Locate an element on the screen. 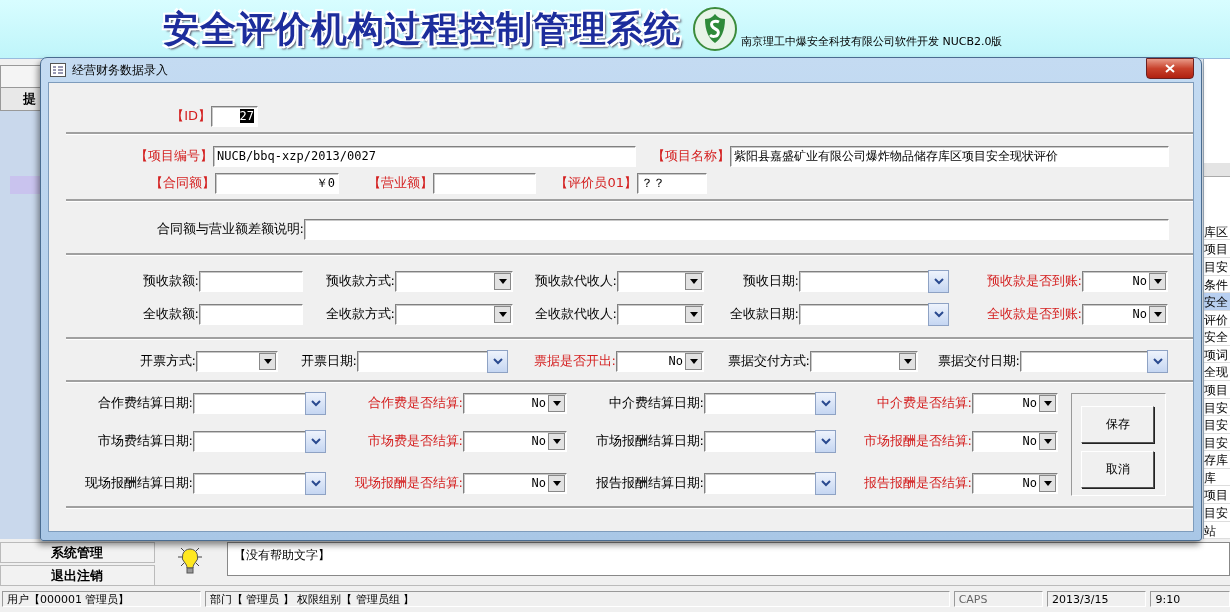 The image size is (1230, 612). list-item: 库区 is located at coordinates (1217, 231).